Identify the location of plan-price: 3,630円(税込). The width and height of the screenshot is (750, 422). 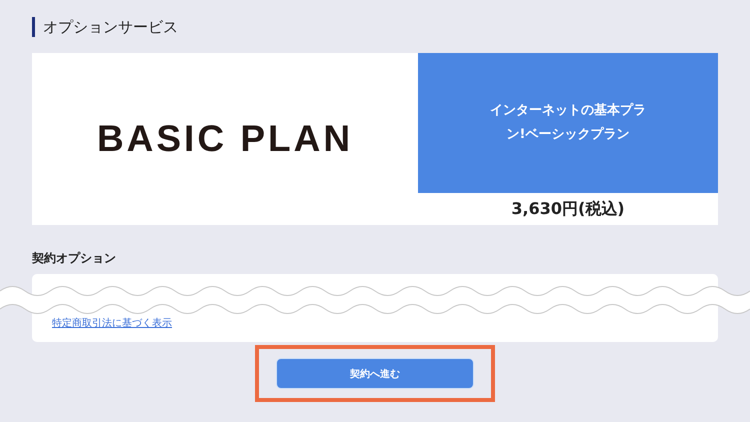
(568, 209).